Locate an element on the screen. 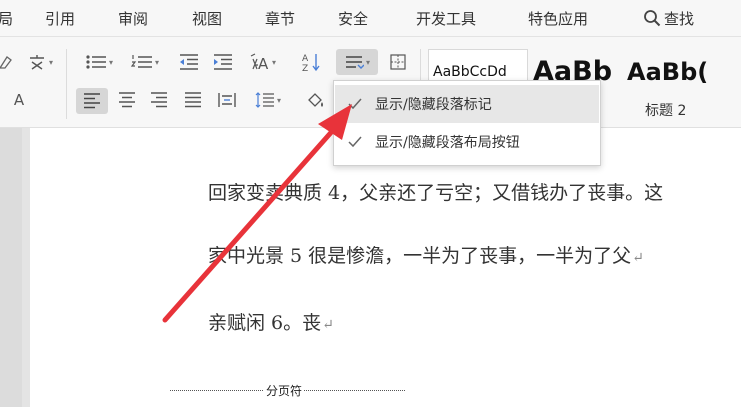 The height and width of the screenshot is (407, 741). align-right-button is located at coordinates (159, 100).